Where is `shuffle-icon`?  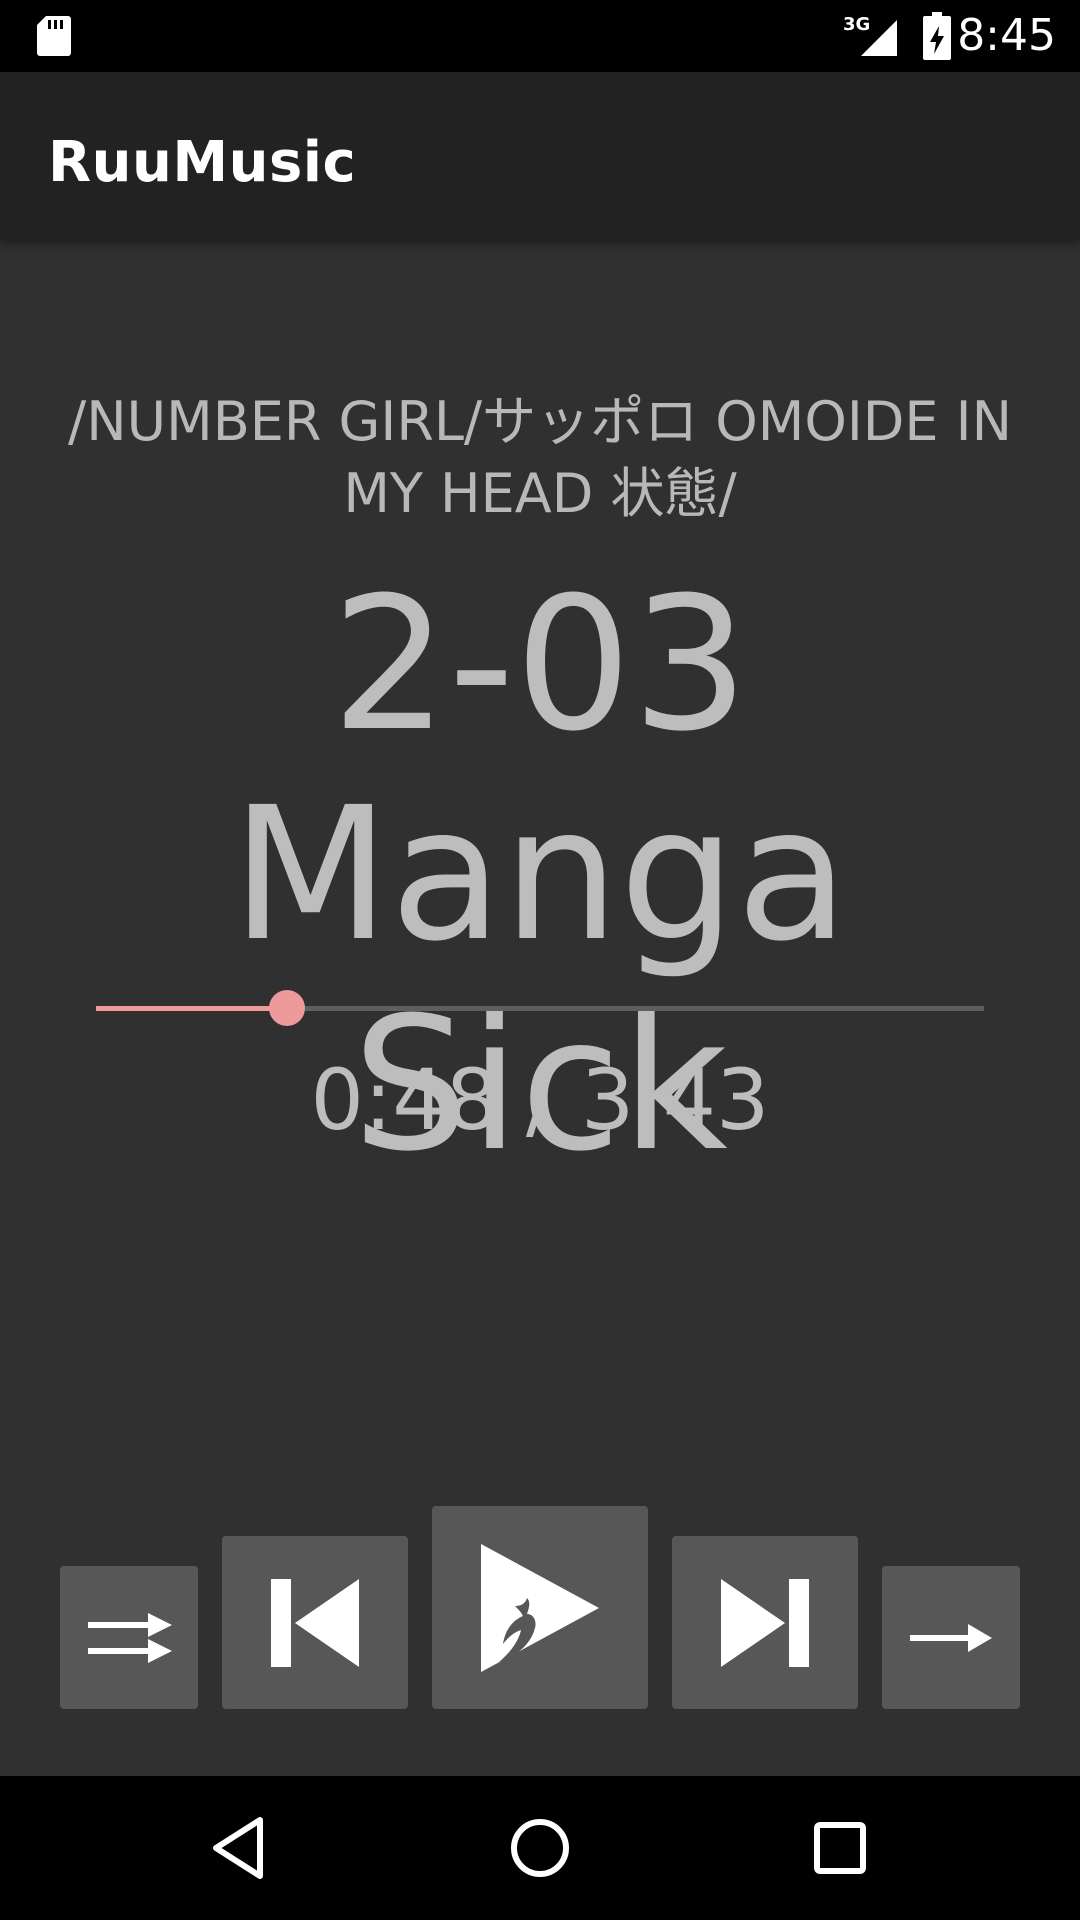 shuffle-icon is located at coordinates (130, 1637).